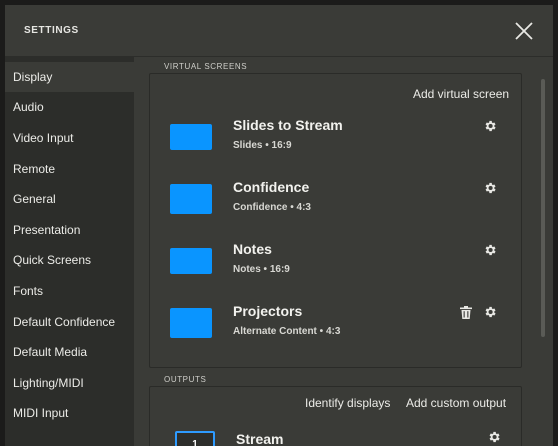 The width and height of the screenshot is (558, 446). Describe the element at coordinates (41, 413) in the screenshot. I see `sidebar-item-label: MIDI Input` at that location.